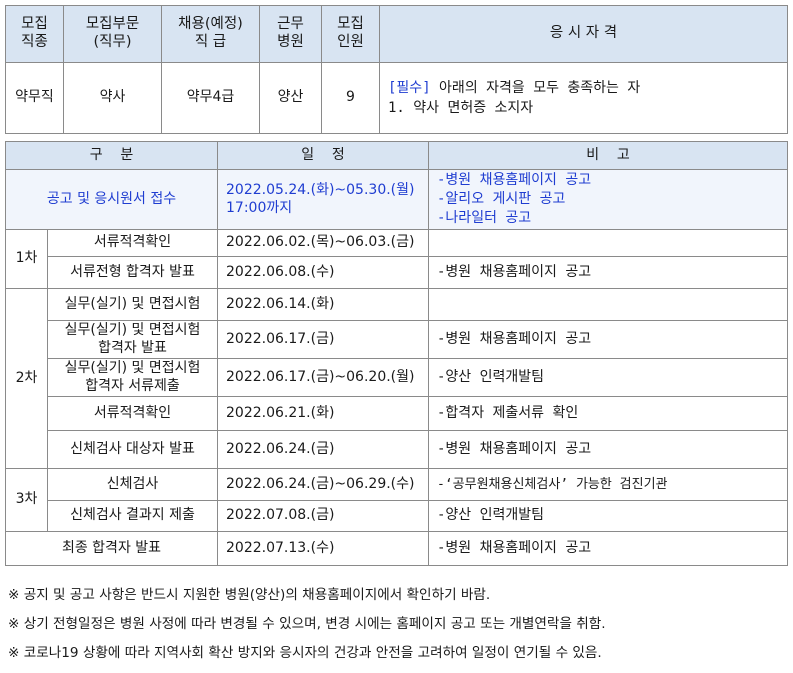 The width and height of the screenshot is (793, 673). What do you see at coordinates (290, 98) in the screenshot?
I see `hospital-cell: 양산` at bounding box center [290, 98].